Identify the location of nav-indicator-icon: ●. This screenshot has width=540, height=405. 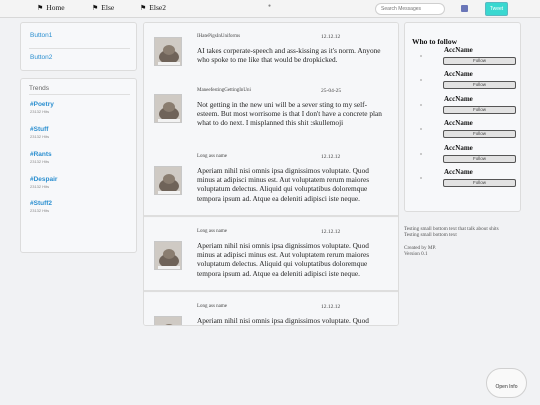
(270, 6).